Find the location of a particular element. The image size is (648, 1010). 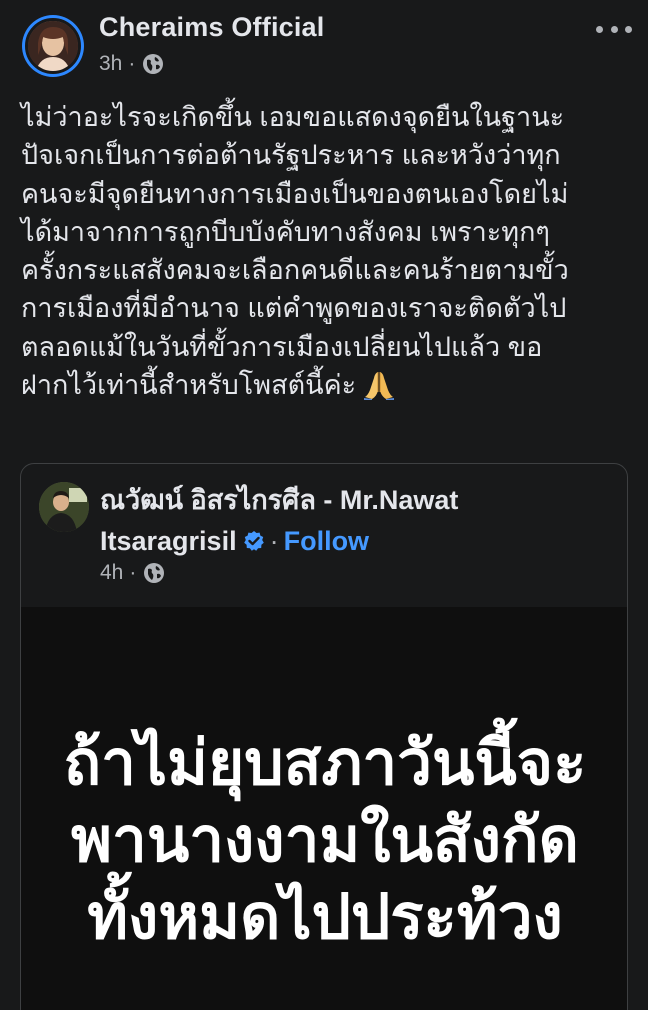

post-time: 3h is located at coordinates (110, 64).